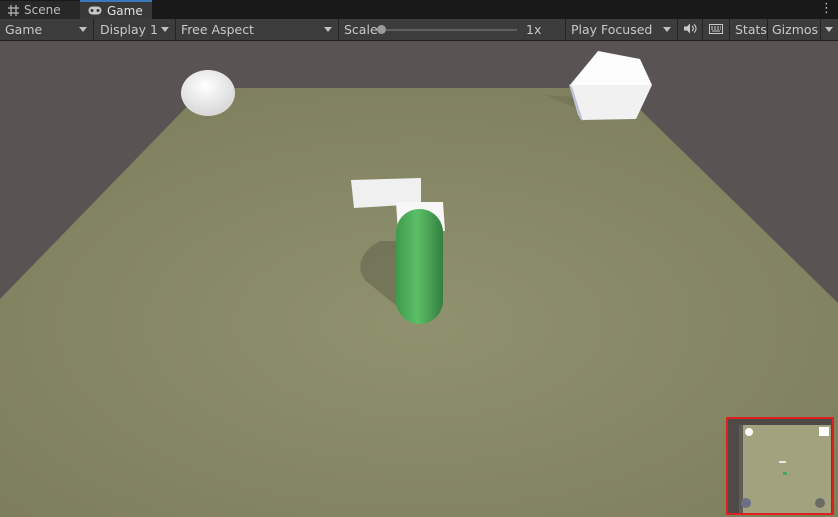  I want to click on aspect-dropdown: Free Aspect, so click(257, 29).